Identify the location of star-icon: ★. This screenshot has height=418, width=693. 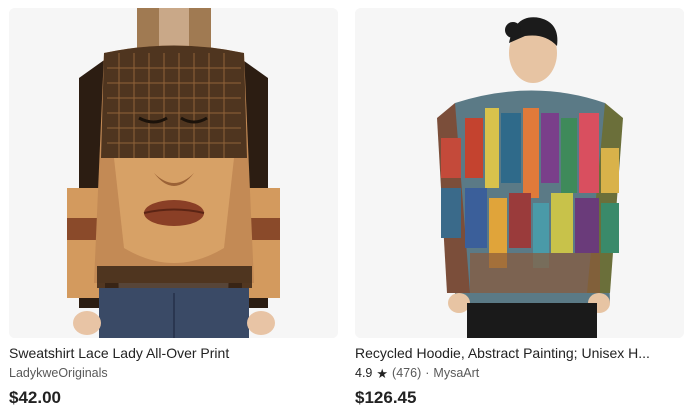
(382, 373).